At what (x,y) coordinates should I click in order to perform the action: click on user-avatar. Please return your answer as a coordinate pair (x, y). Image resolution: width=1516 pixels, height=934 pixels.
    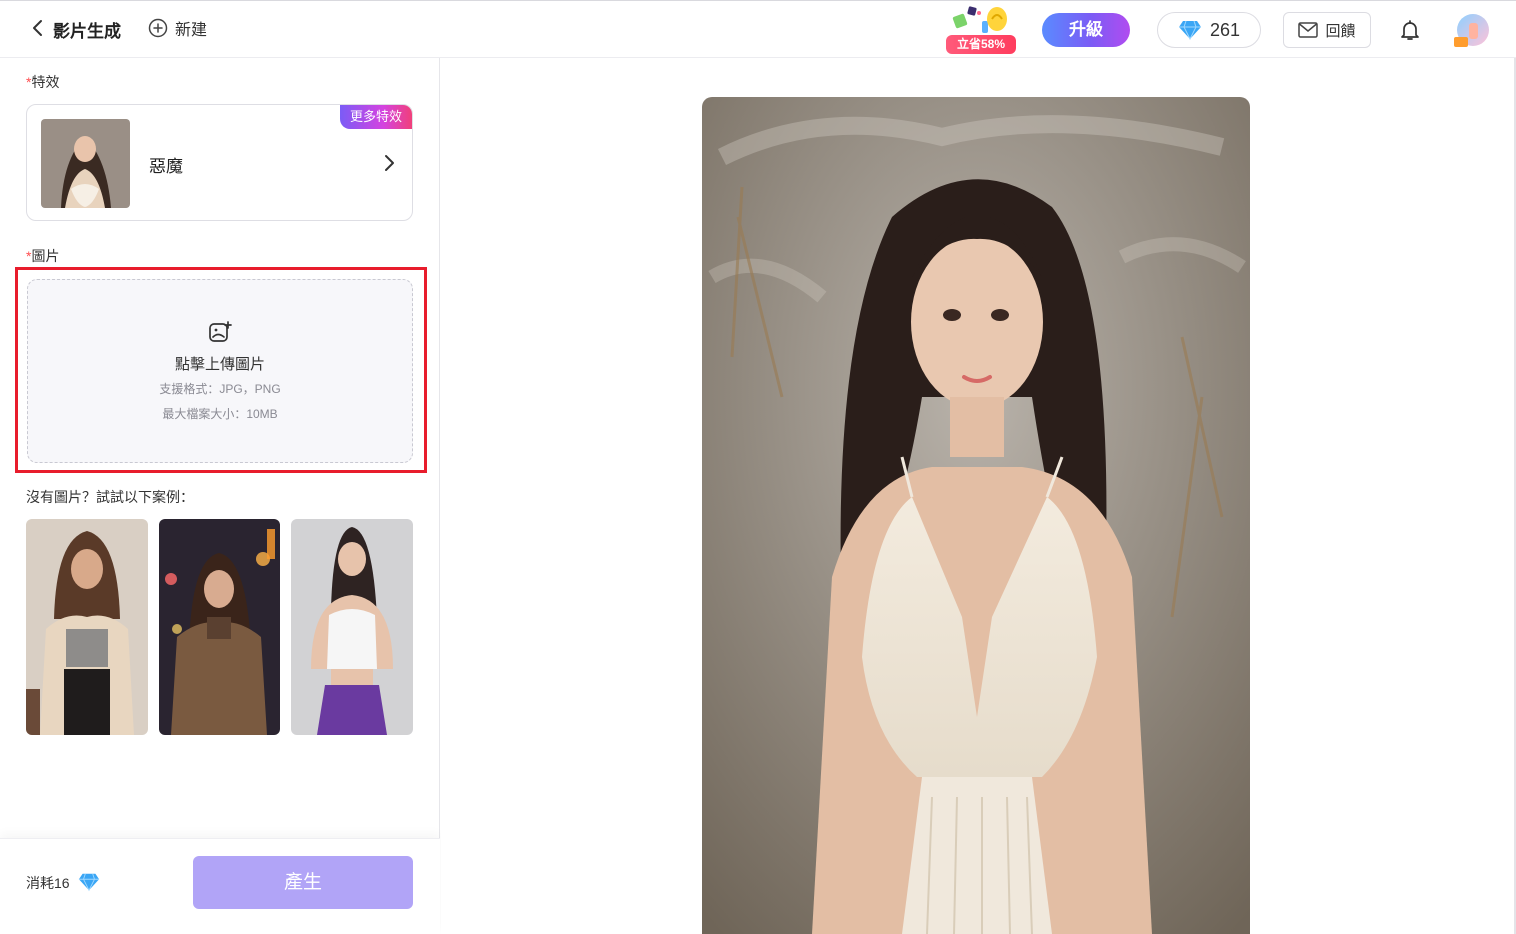
    Looking at the image, I should click on (1471, 32).